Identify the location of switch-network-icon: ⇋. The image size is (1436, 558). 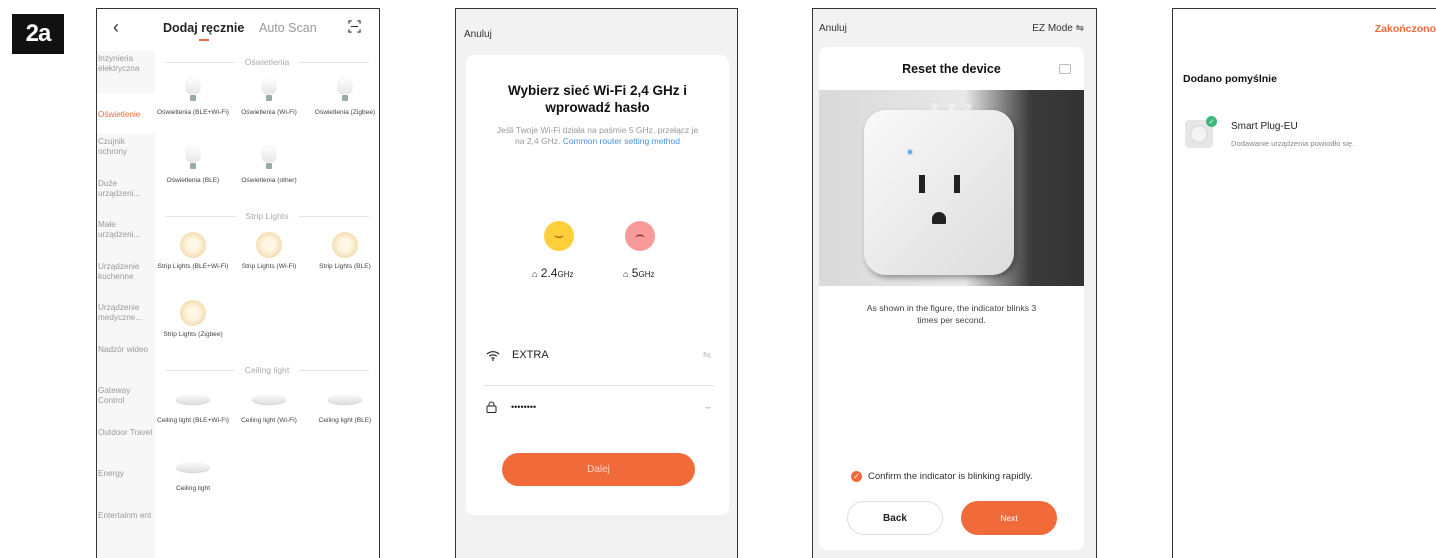
(707, 355).